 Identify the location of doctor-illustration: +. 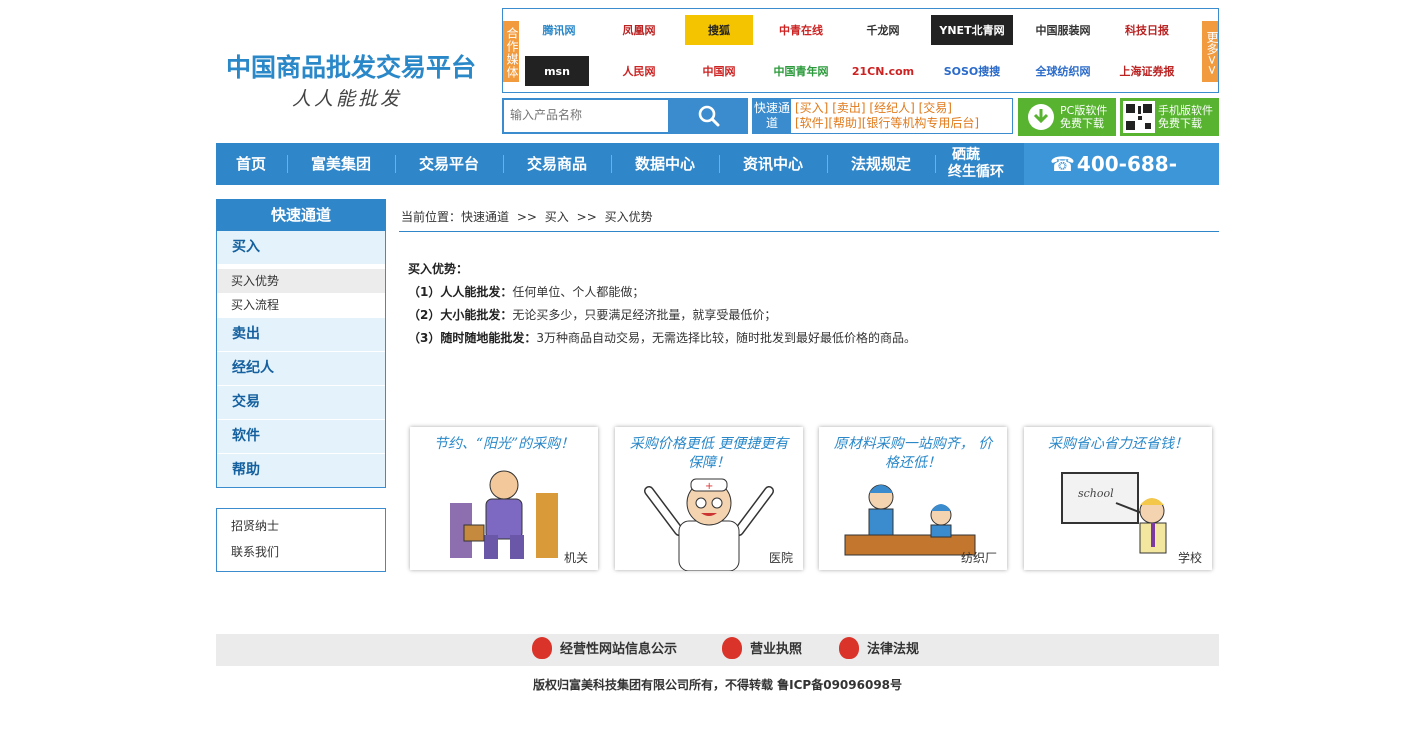
(709, 524).